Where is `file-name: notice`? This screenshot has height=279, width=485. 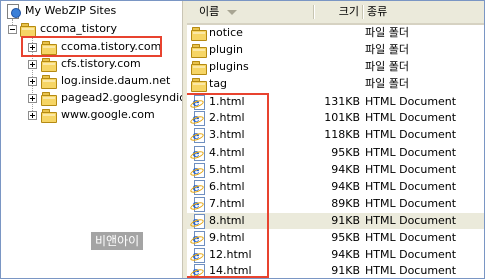 file-name: notice is located at coordinates (226, 32).